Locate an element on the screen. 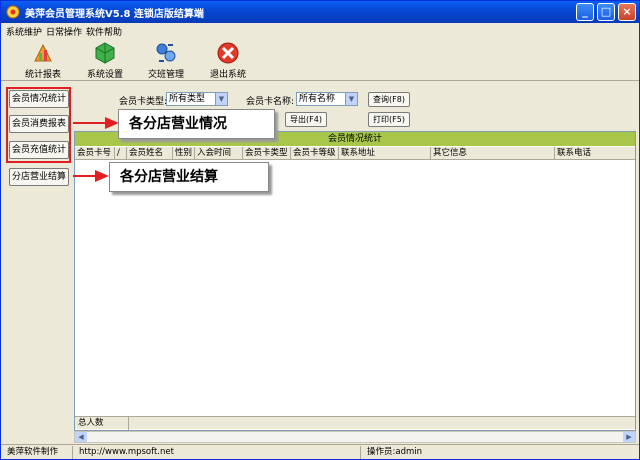 This screenshot has width=640, height=460. toolbar-settings-button: 系统设置 is located at coordinates (105, 59).